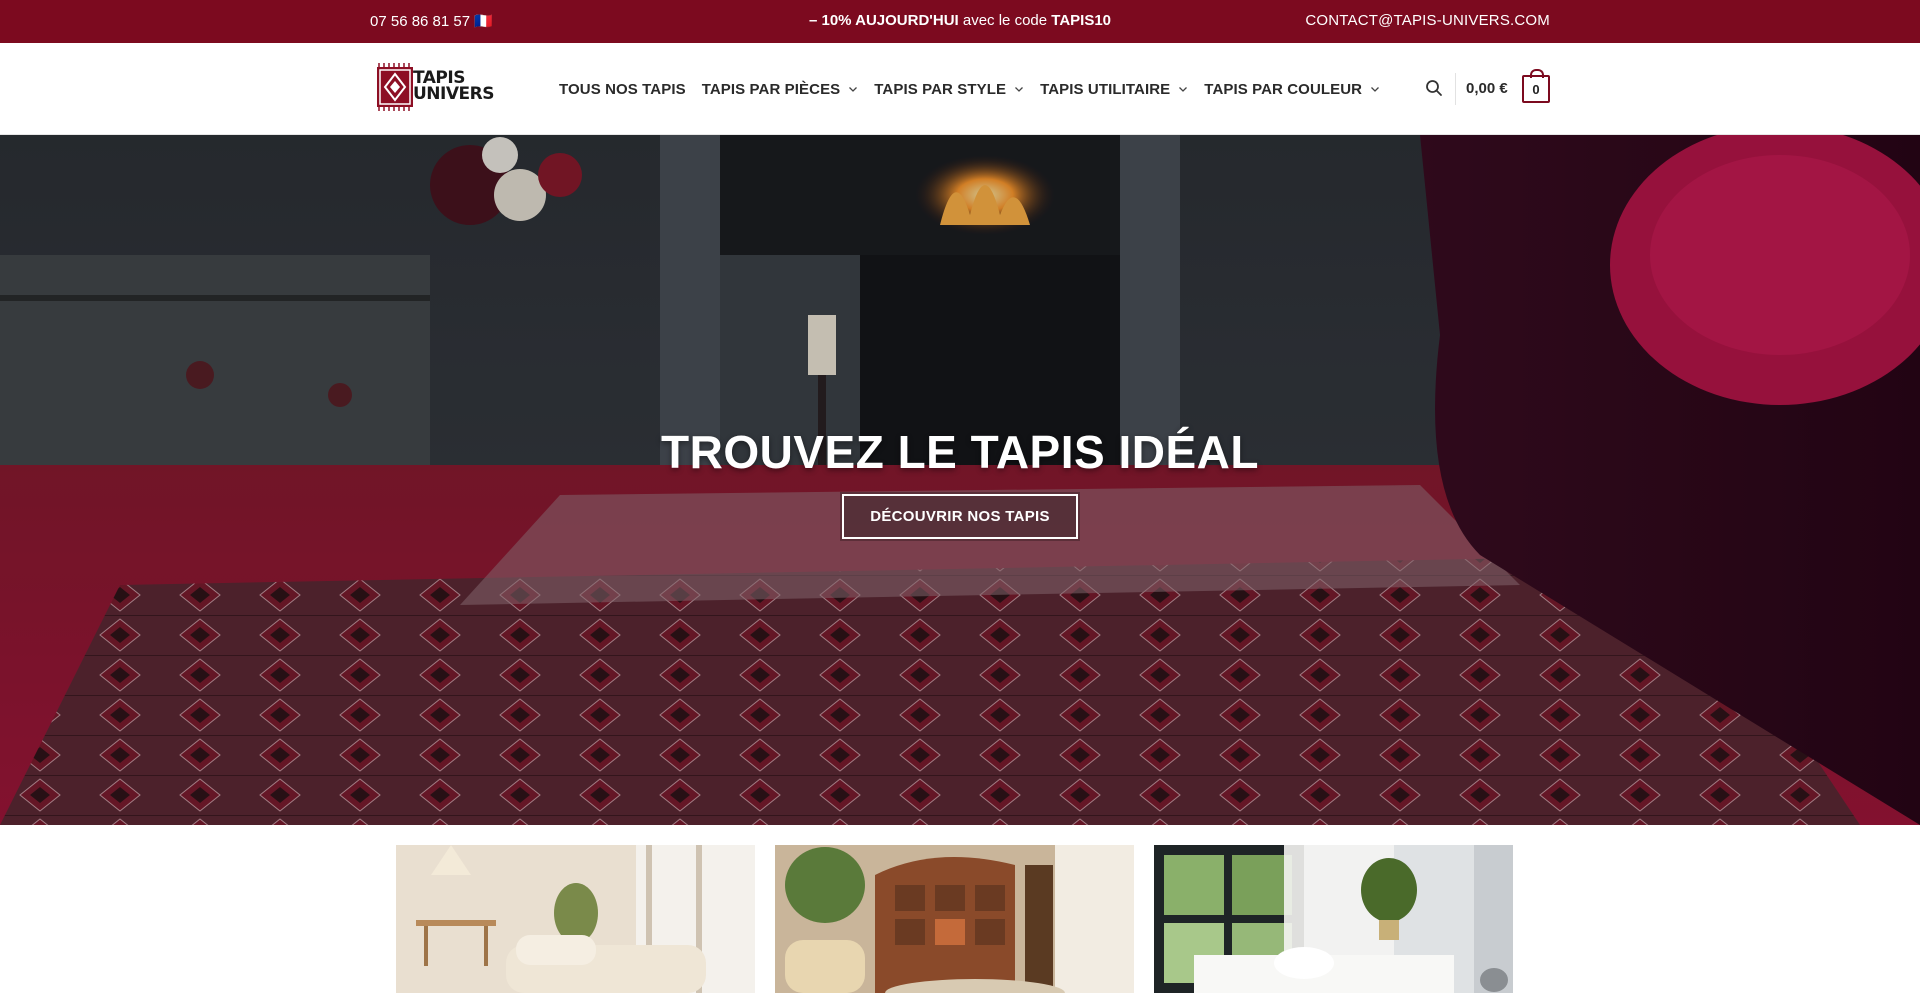 The width and height of the screenshot is (1920, 993). I want to click on nav-item-label: TAPIS UTILITAIRE, so click(1105, 89).